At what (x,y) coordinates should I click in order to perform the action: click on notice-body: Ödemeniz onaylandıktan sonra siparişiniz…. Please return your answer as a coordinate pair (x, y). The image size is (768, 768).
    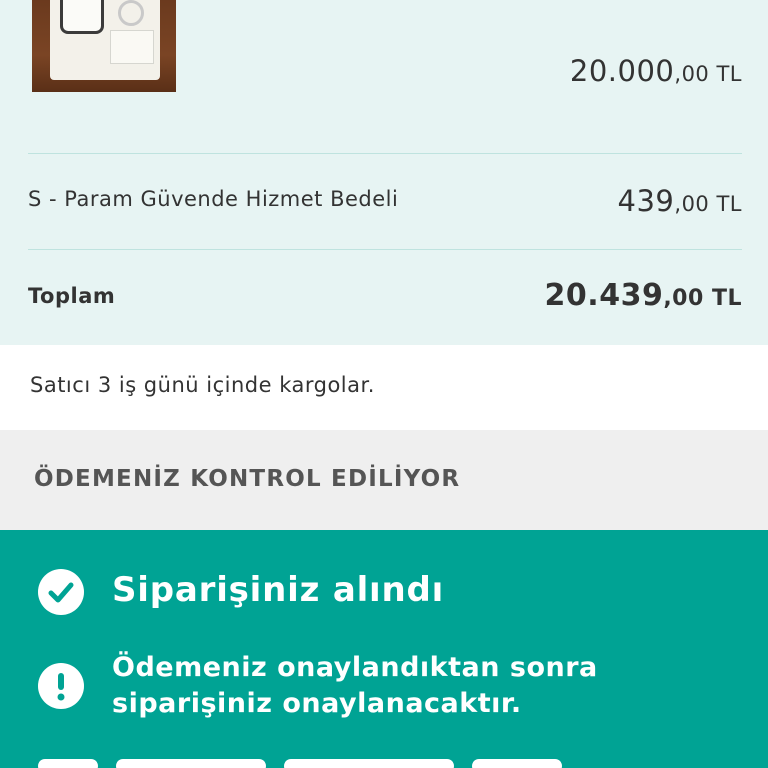
    Looking at the image, I should click on (422, 686).